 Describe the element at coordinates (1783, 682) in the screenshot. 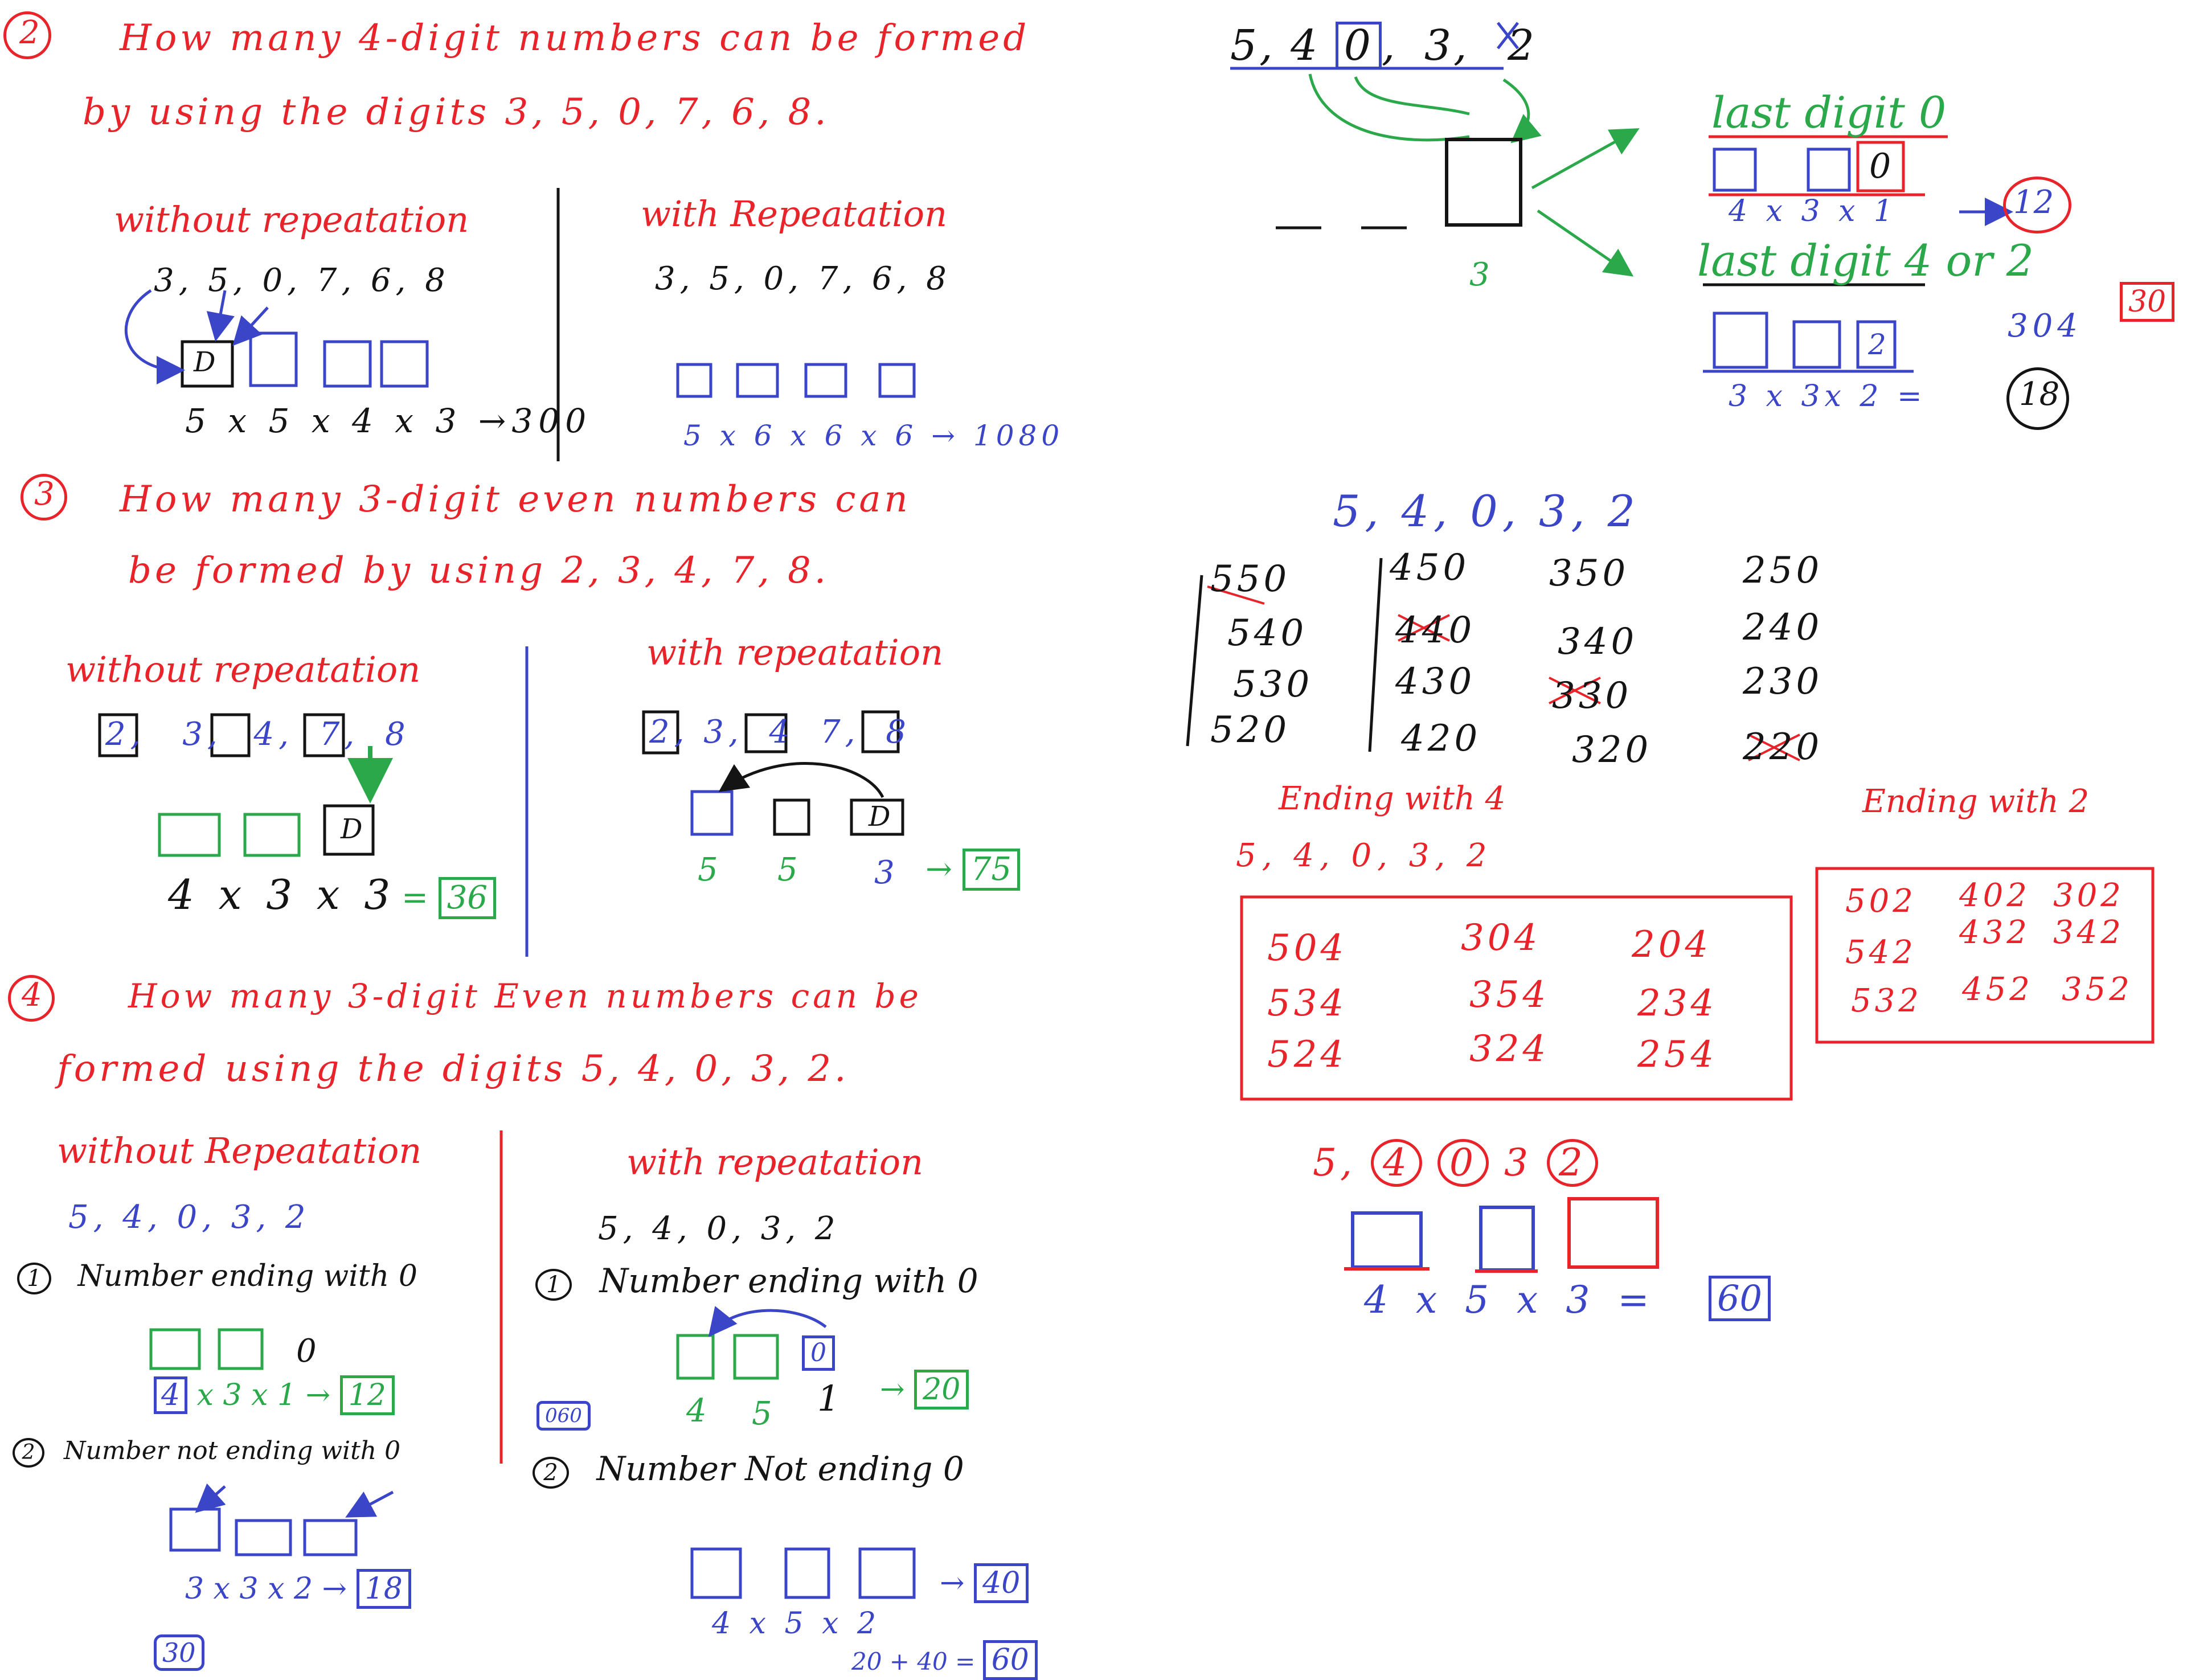

I see `list-number: 230` at that location.